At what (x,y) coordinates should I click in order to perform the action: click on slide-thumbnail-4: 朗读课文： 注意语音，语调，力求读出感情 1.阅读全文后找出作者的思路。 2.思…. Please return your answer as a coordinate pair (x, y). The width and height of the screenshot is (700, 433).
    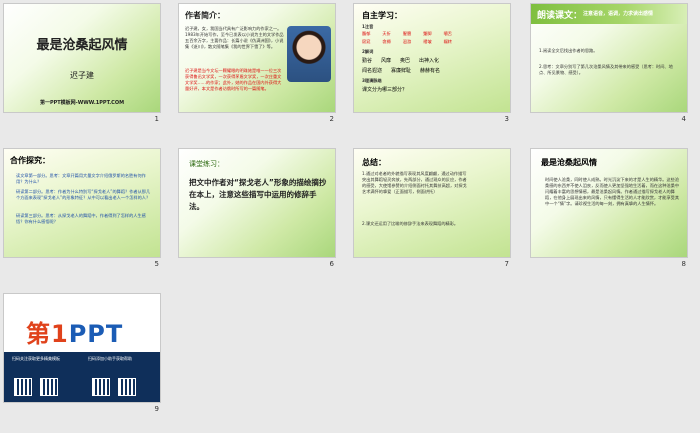
    Looking at the image, I should click on (609, 63).